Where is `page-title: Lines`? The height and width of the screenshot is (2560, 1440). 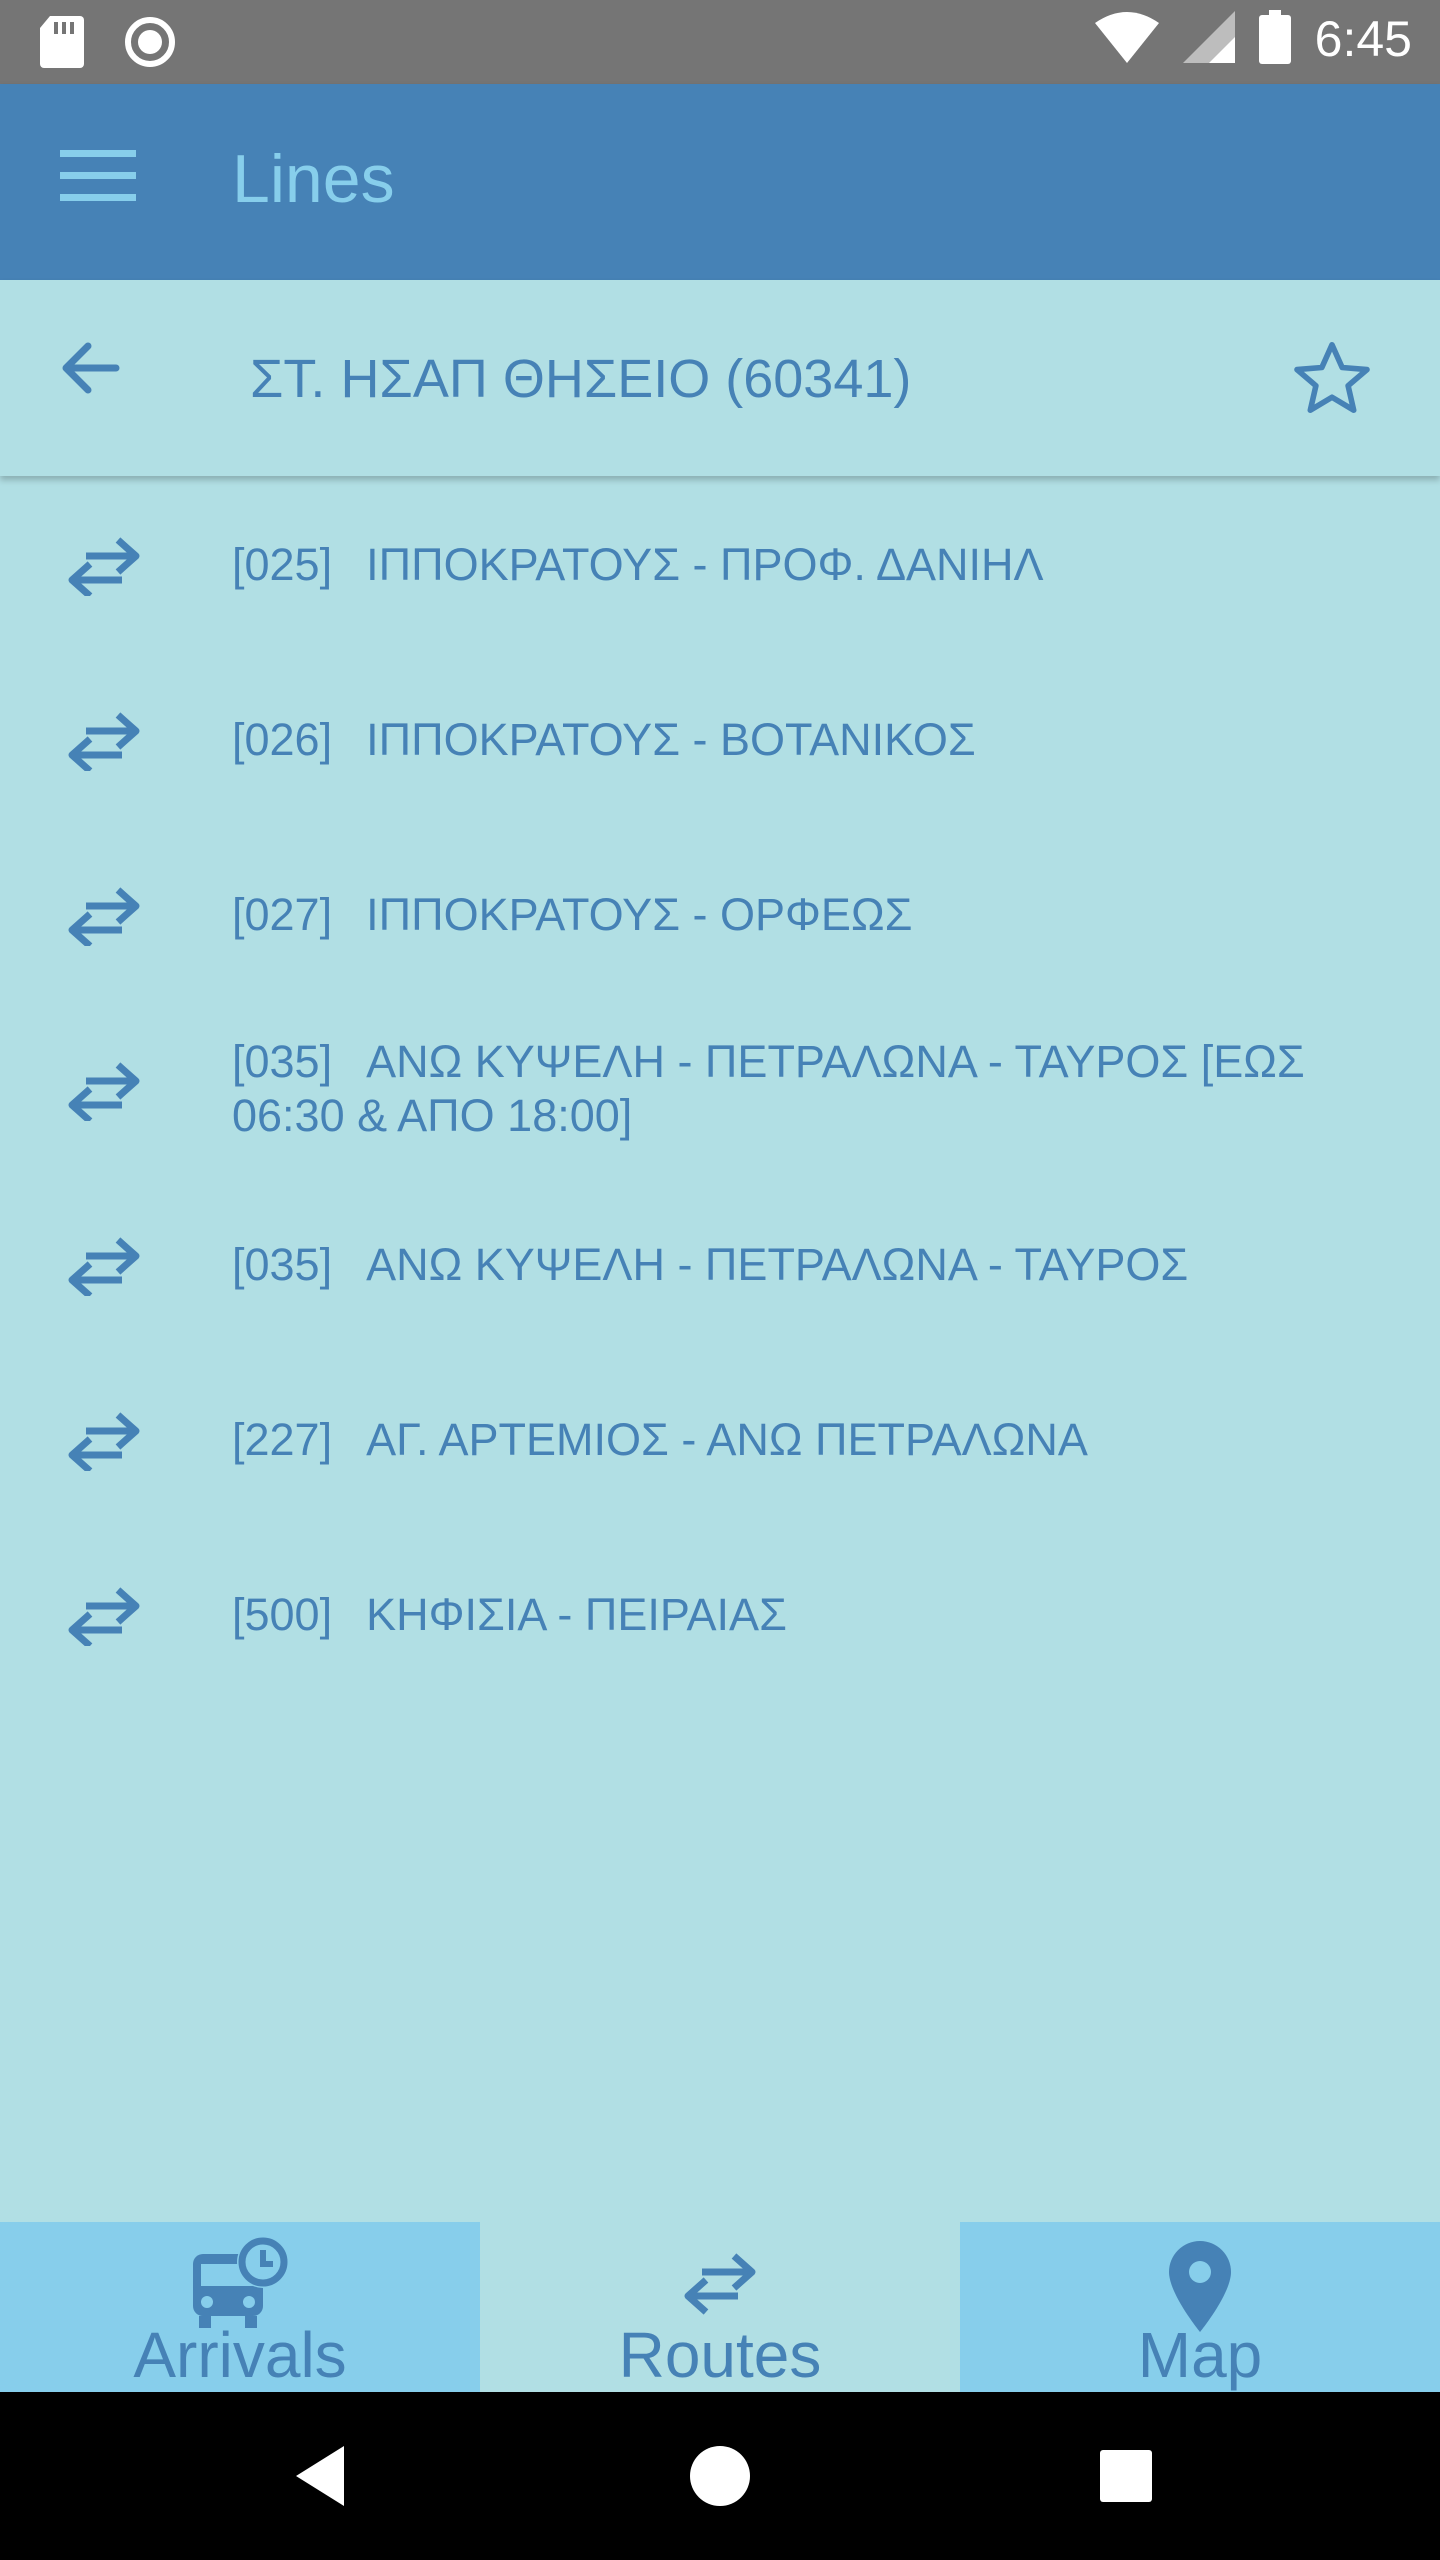 page-title: Lines is located at coordinates (313, 179).